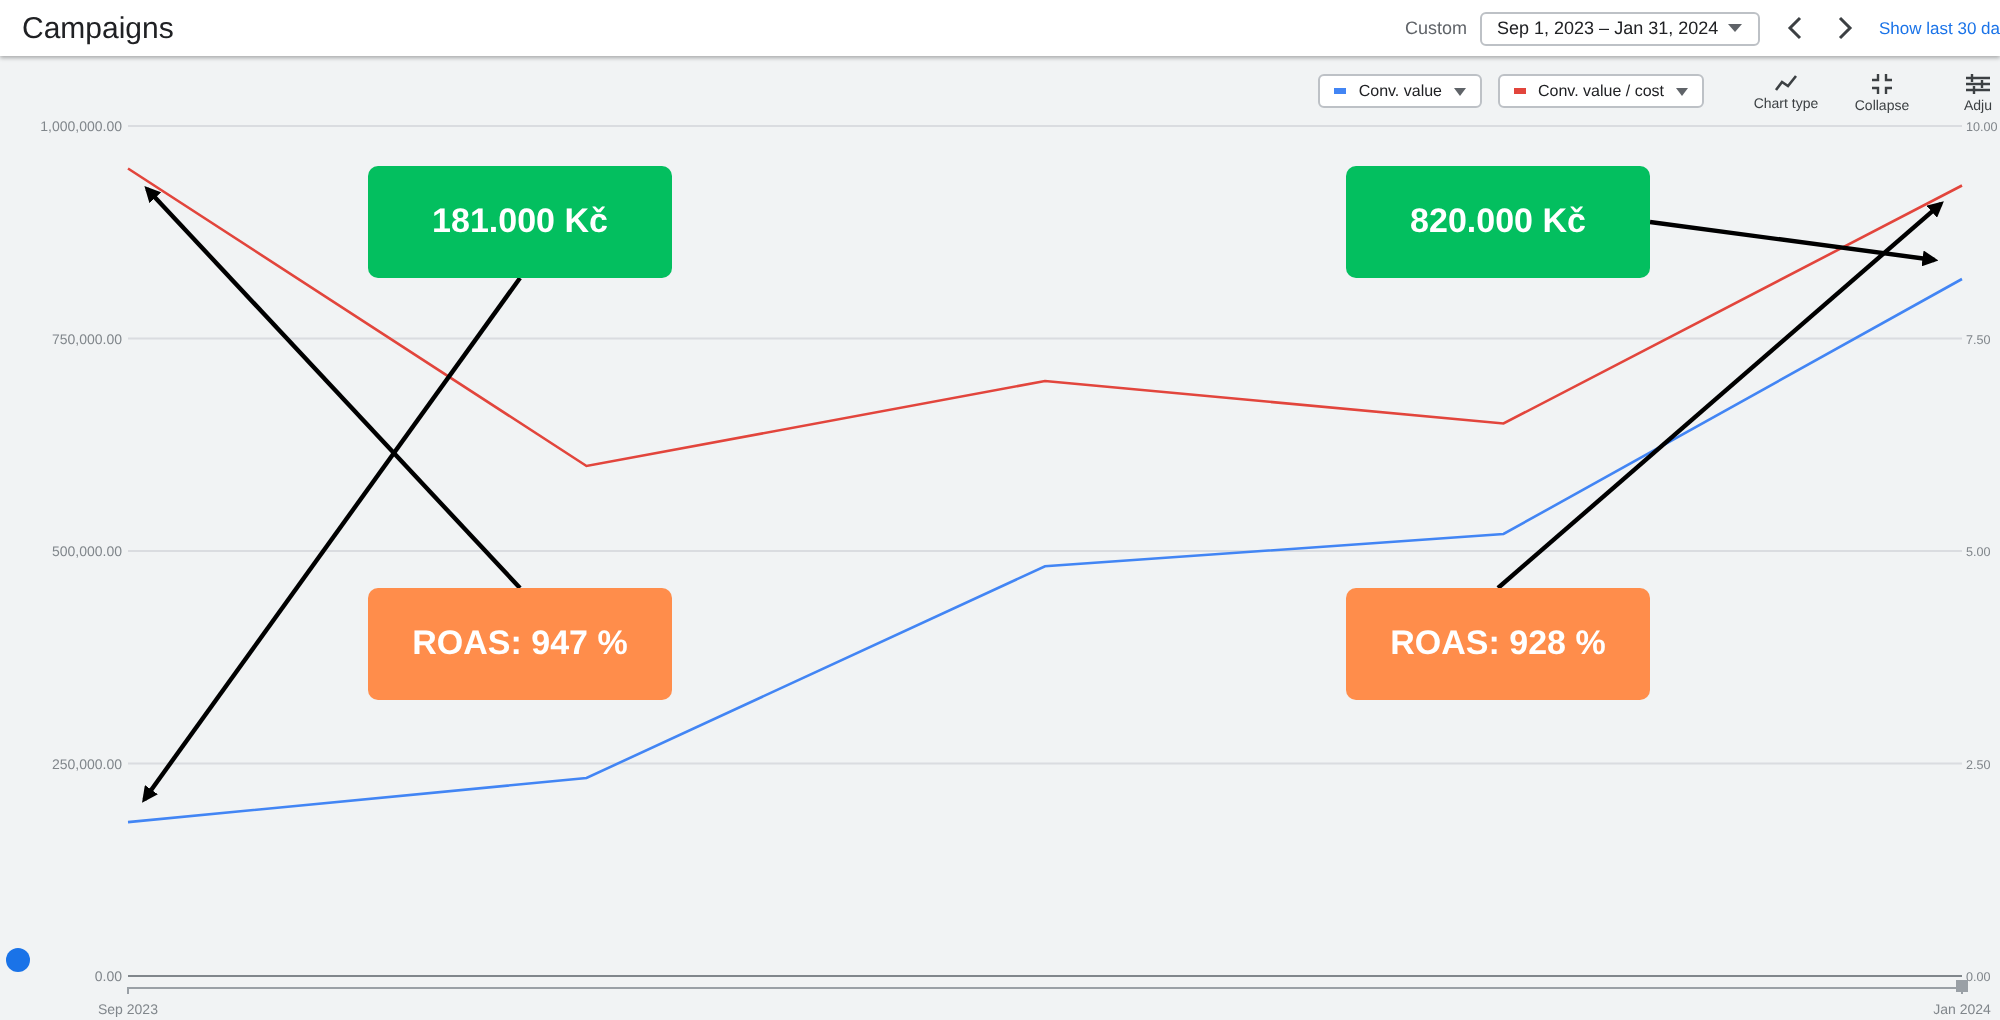 This screenshot has width=2000, height=1020. Describe the element at coordinates (1978, 84) in the screenshot. I see `sliders-icon` at that location.